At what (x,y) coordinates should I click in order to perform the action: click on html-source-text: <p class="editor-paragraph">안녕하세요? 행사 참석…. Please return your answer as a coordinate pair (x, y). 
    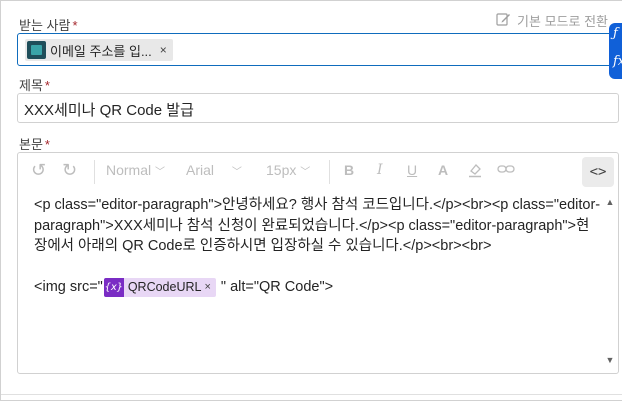
    Looking at the image, I should click on (317, 225).